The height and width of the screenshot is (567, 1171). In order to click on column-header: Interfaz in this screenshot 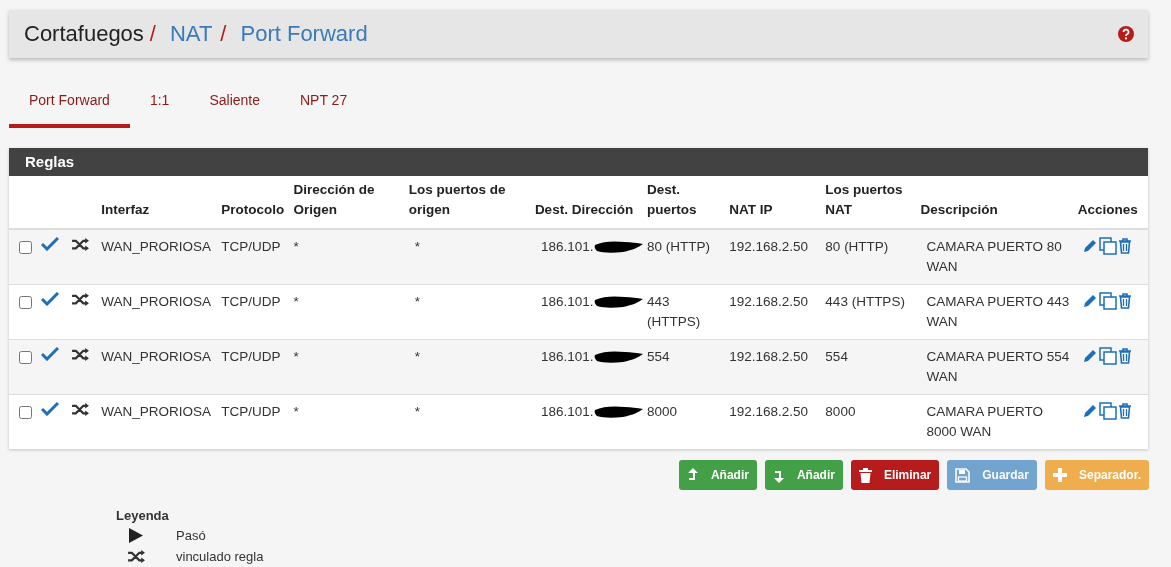, I will do `click(125, 209)`.